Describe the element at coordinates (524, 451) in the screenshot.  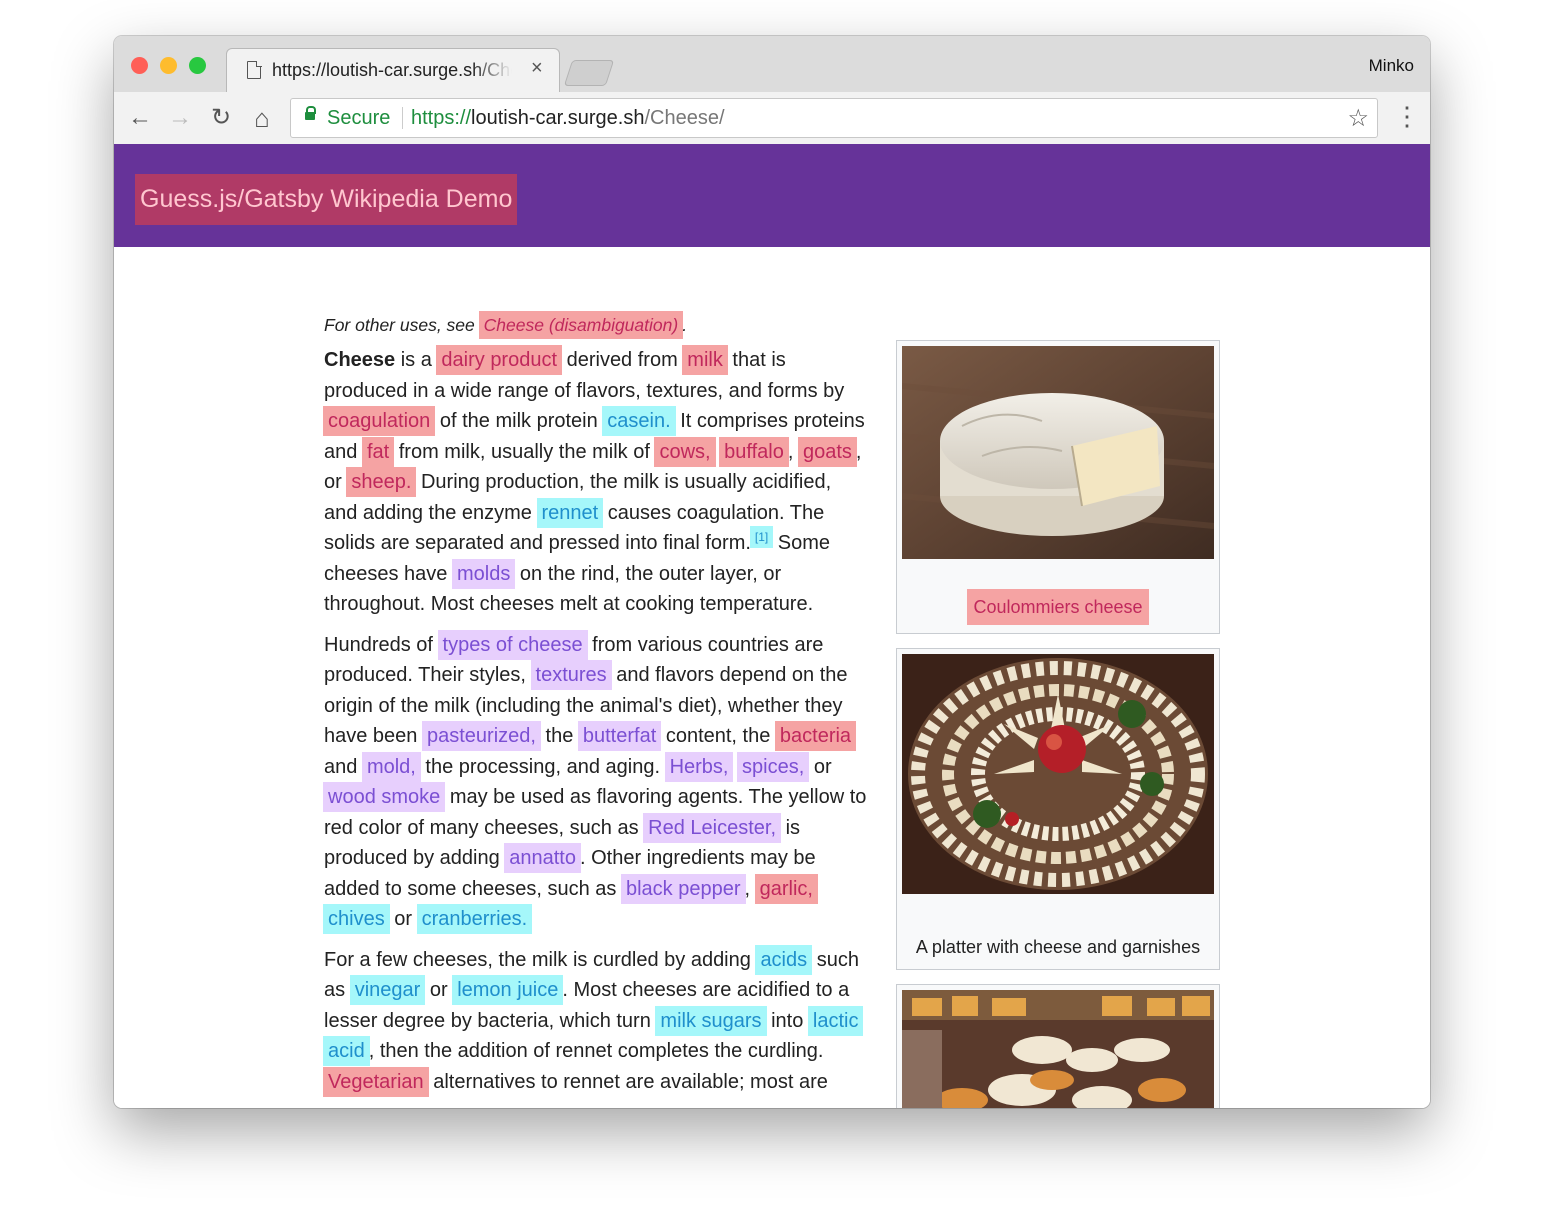
I see `text: from milk, usually the milk of` at that location.